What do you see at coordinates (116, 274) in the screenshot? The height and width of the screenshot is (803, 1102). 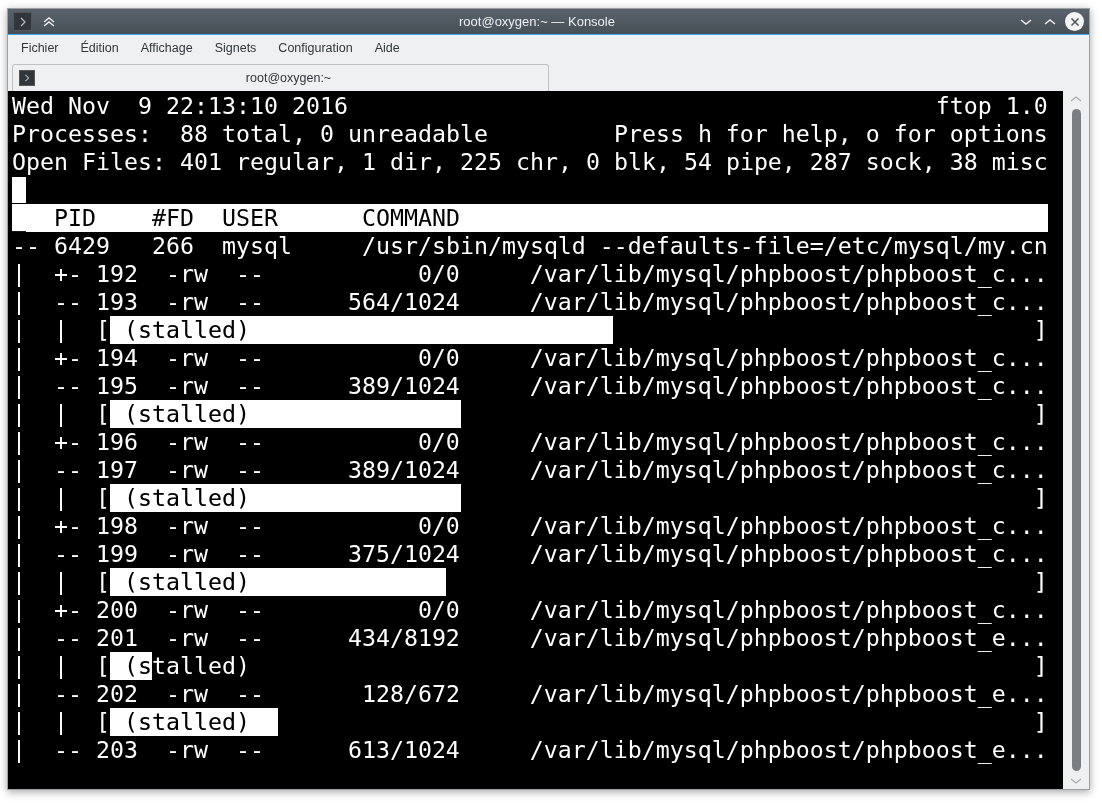 I see `fd-number: 192` at bounding box center [116, 274].